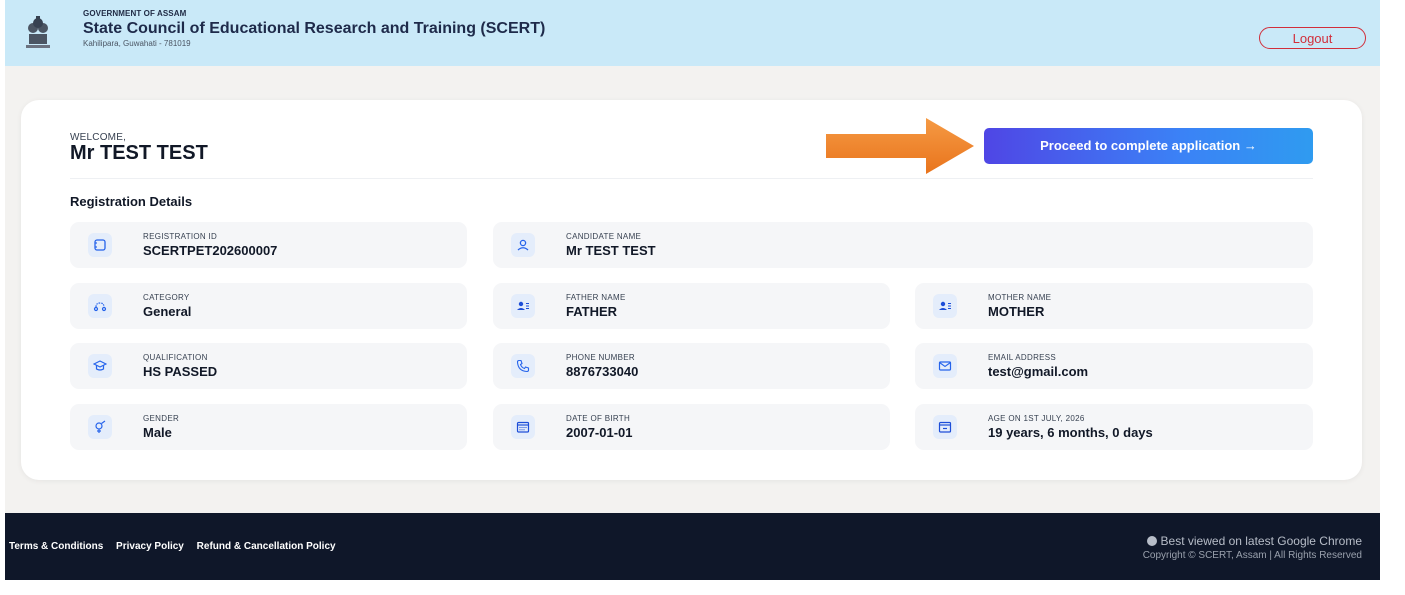 The width and height of the screenshot is (1405, 595). What do you see at coordinates (602, 371) in the screenshot?
I see `field-value: 8876733040` at bounding box center [602, 371].